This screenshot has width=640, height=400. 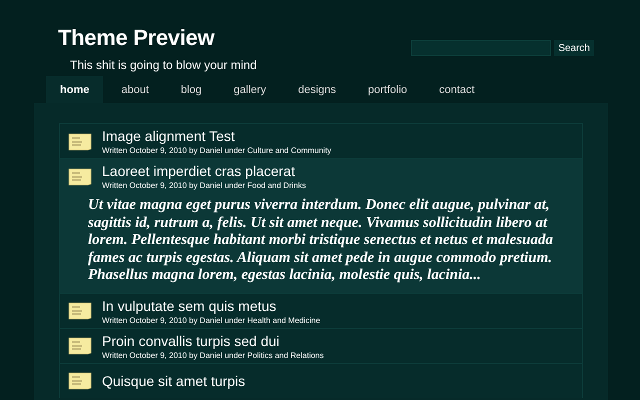 I want to click on search-button: Search, so click(x=574, y=48).